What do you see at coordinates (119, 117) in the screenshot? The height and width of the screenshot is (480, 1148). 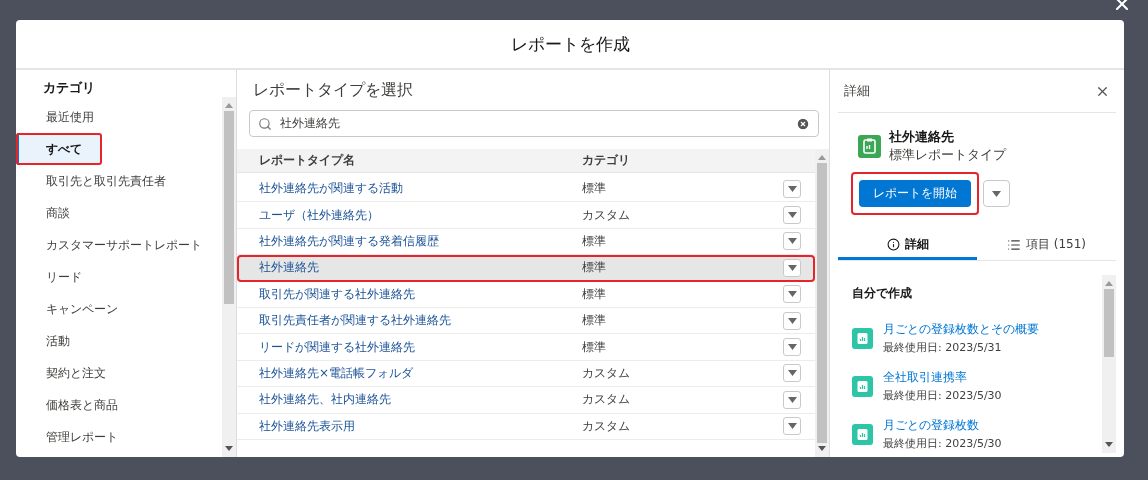 I see `category-item: 最近使用` at bounding box center [119, 117].